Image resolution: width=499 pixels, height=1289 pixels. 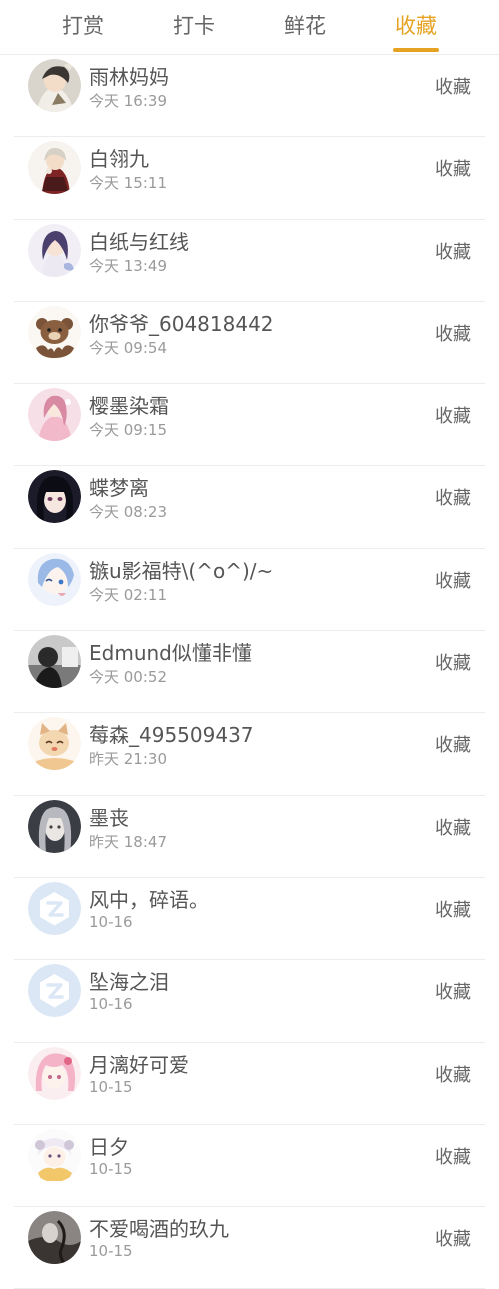 What do you see at coordinates (249, 507) in the screenshot?
I see `list-item: 蝶梦离今天 08:23 收藏` at bounding box center [249, 507].